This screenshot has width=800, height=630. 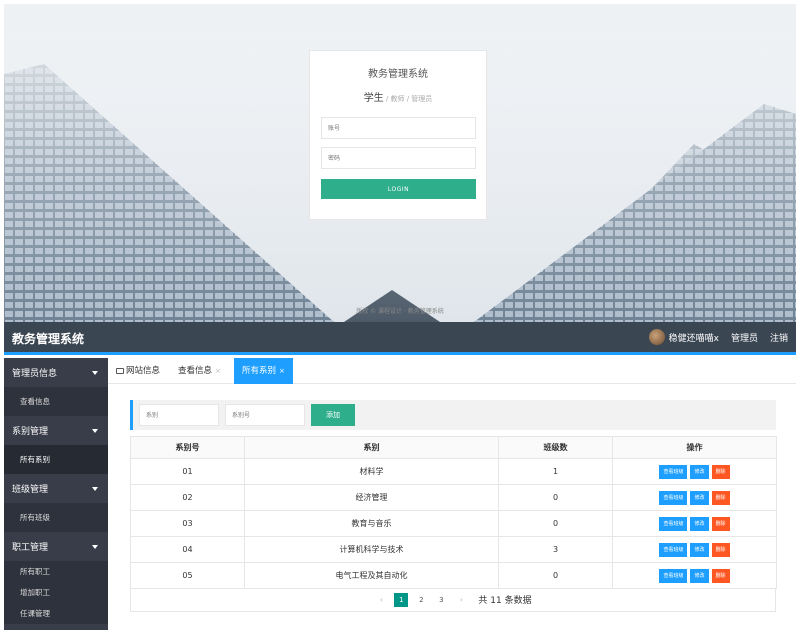 I want to click on page-3-button: 3, so click(x=441, y=600).